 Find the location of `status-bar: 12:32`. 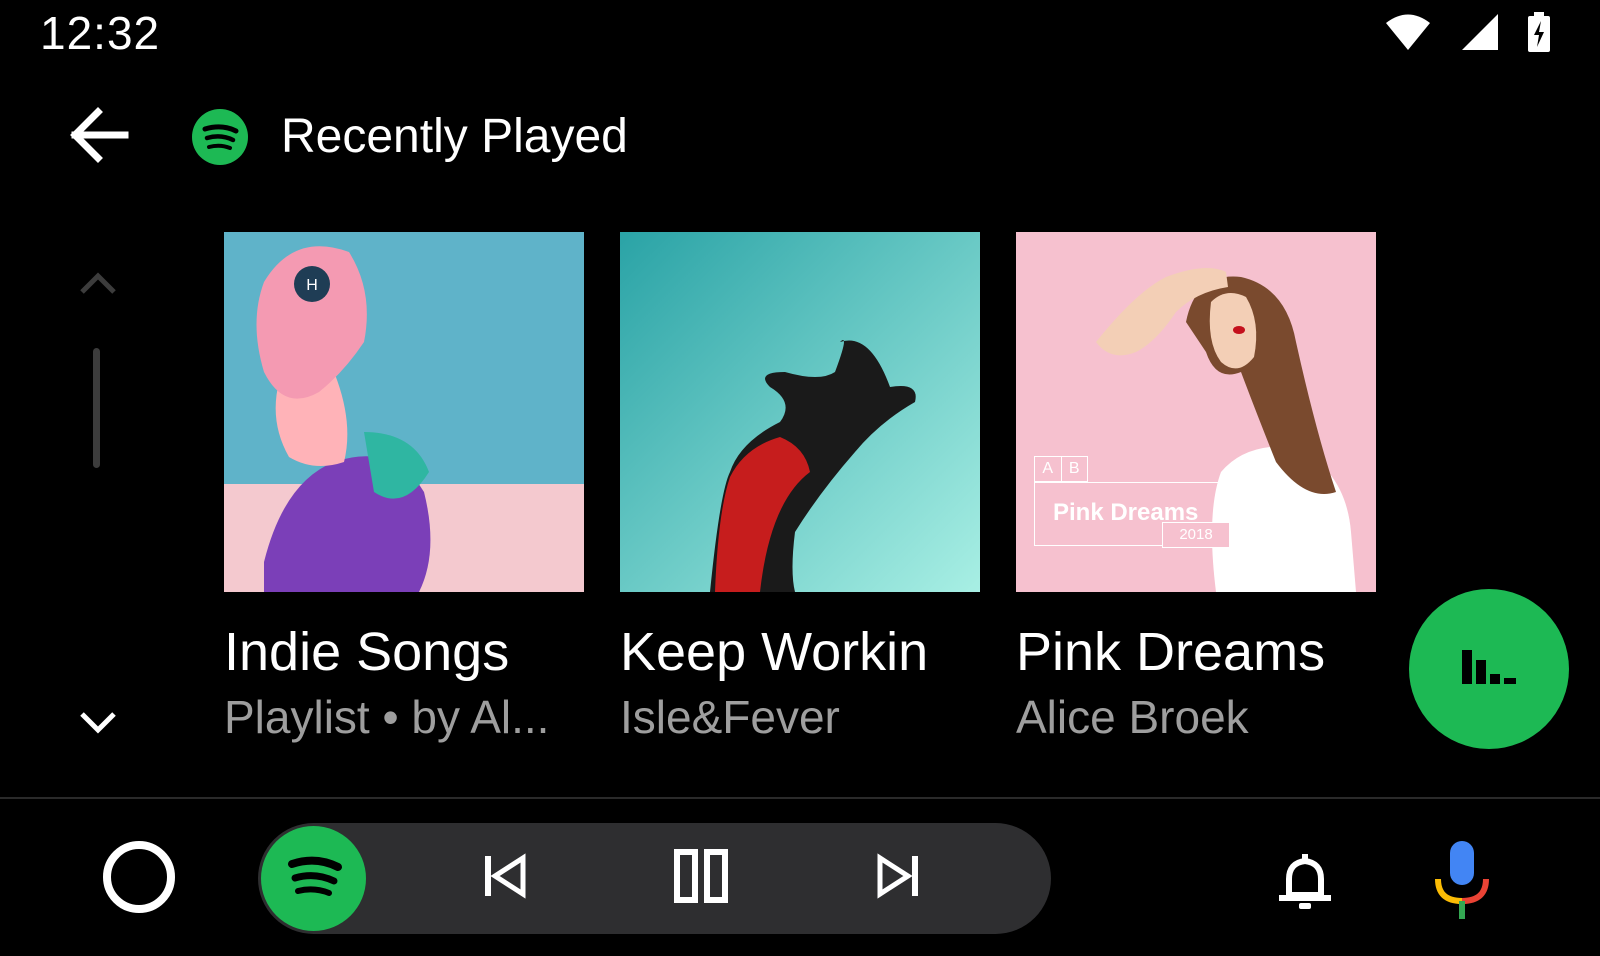

status-bar: 12:32 is located at coordinates (800, 35).